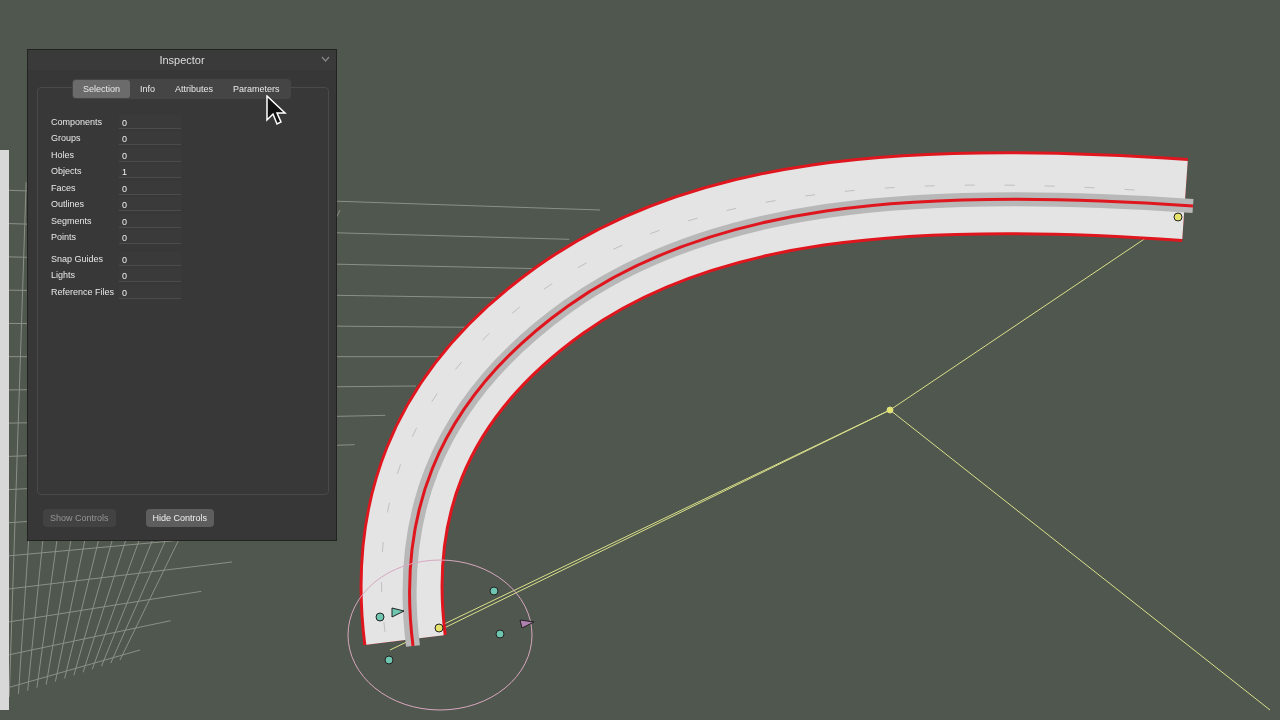 The height and width of the screenshot is (720, 1280). Describe the element at coordinates (277, 111) in the screenshot. I see `mouse-pointer-icon` at that location.